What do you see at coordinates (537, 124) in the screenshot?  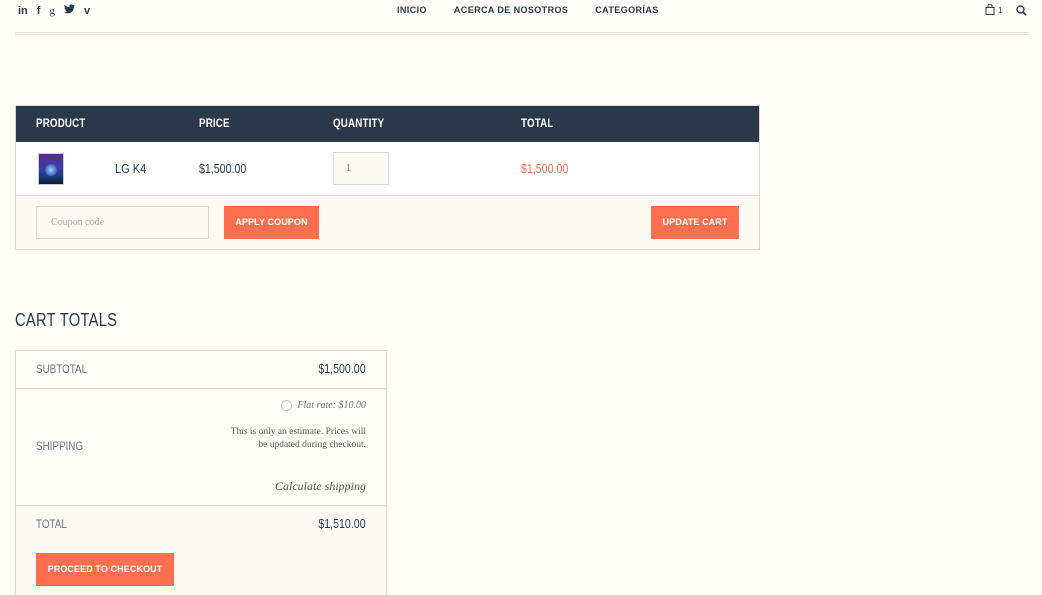 I see `column-header-total: TOTAL` at bounding box center [537, 124].